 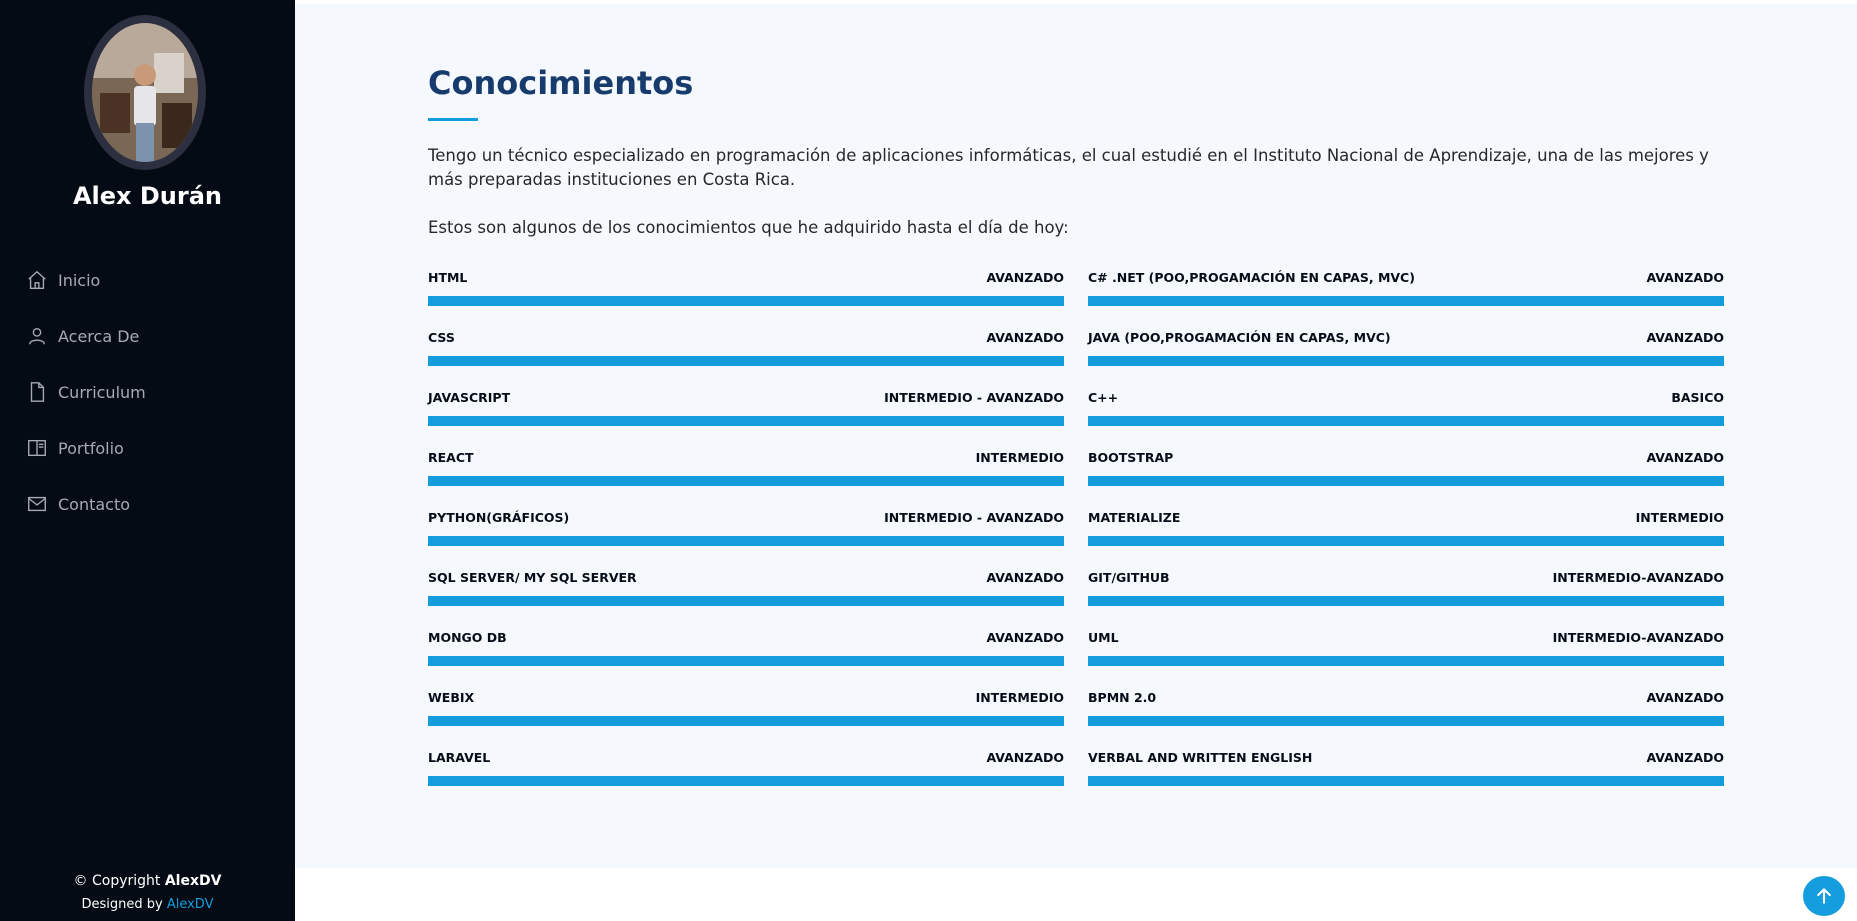 I want to click on skill-item: LARAVEL AVANZADO, so click(x=746, y=778).